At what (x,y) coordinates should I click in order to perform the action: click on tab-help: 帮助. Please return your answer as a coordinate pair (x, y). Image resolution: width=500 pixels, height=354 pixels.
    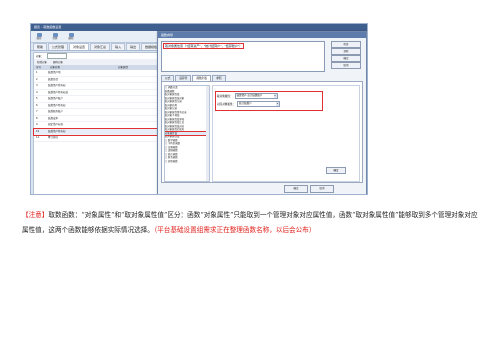
    Looking at the image, I should click on (40, 46).